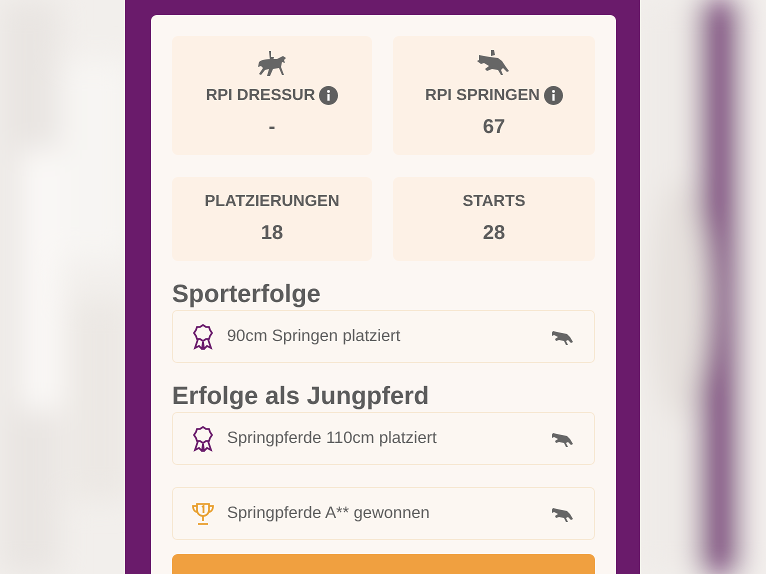 The height and width of the screenshot is (574, 766). I want to click on achievement-text: Springpferde A** gewonnen, so click(329, 513).